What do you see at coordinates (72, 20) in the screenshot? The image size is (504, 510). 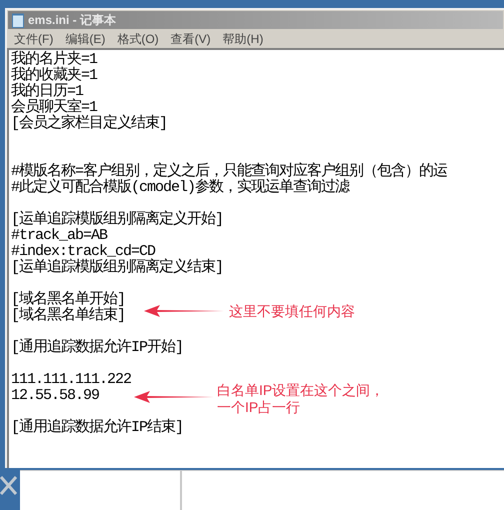 I see `window-title: ems.ini - 记事本` at bounding box center [72, 20].